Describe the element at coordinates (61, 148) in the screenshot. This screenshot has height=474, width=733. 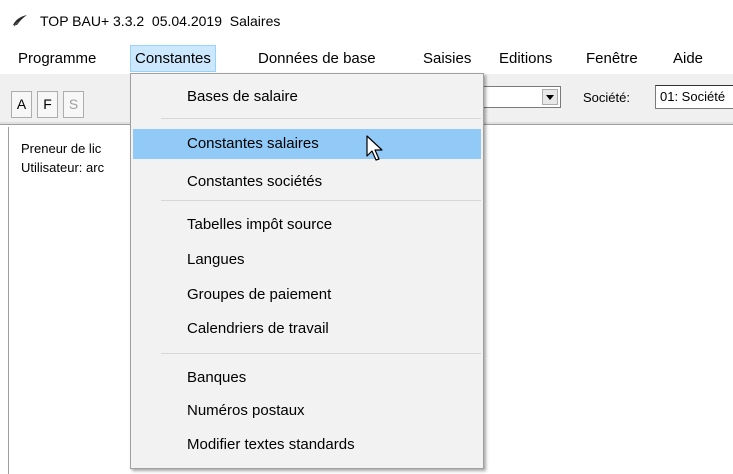
I see `licensee-text: Preneur de lic` at that location.